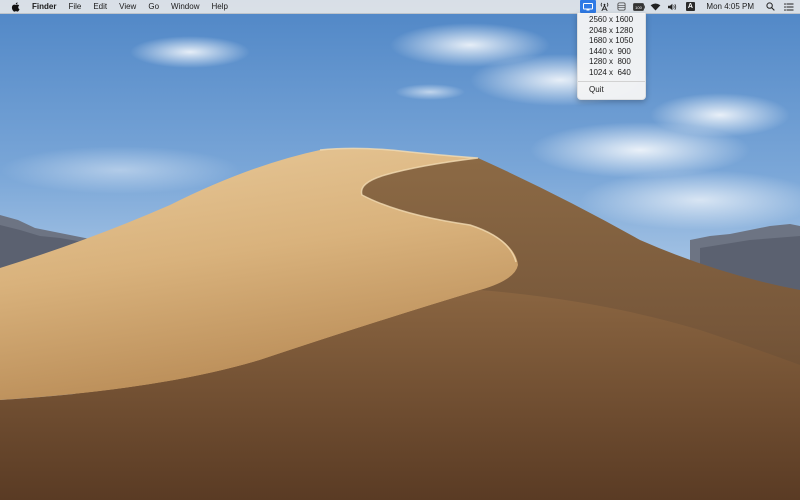  Describe the element at coordinates (611, 41) in the screenshot. I see `resolution-menu-item: 1680 x 1050` at that location.